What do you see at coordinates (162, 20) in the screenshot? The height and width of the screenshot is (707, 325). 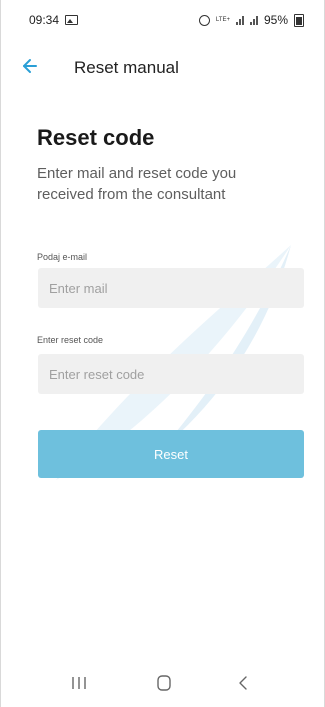 I see `status-bar: 09:34 LTE+ 95%` at bounding box center [162, 20].